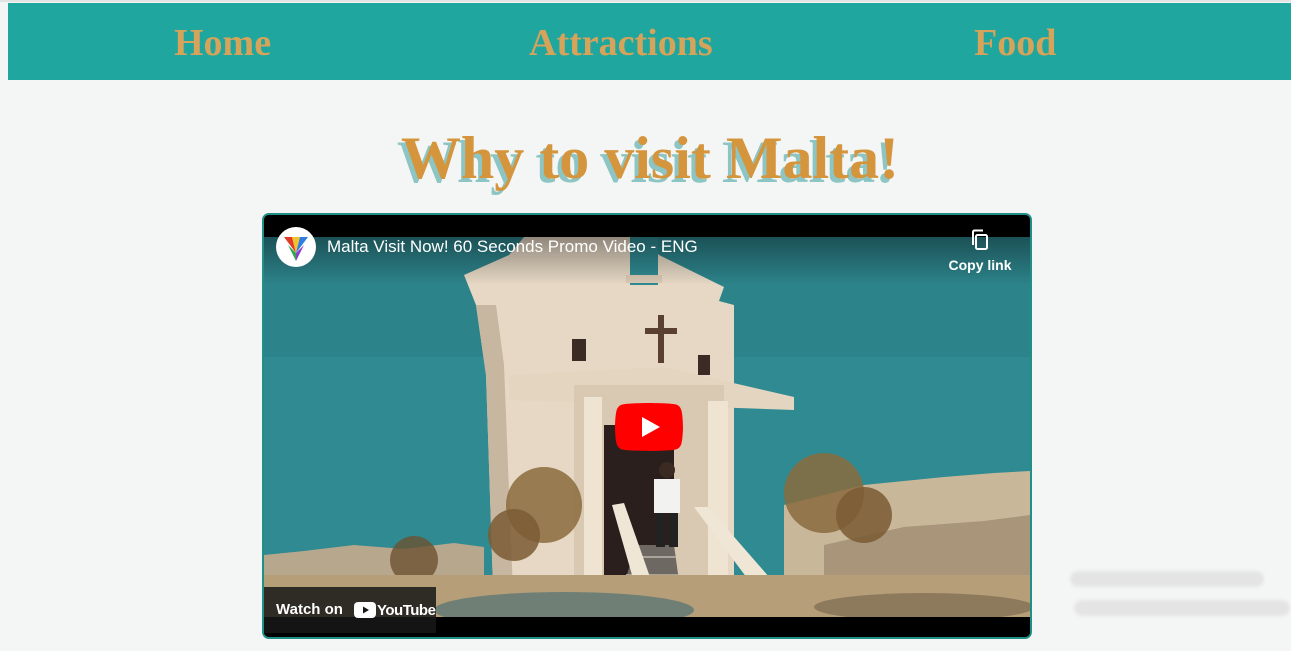 This screenshot has height=651, width=1291. What do you see at coordinates (621, 43) in the screenshot?
I see `nav-link-attractions: Attractions` at bounding box center [621, 43].